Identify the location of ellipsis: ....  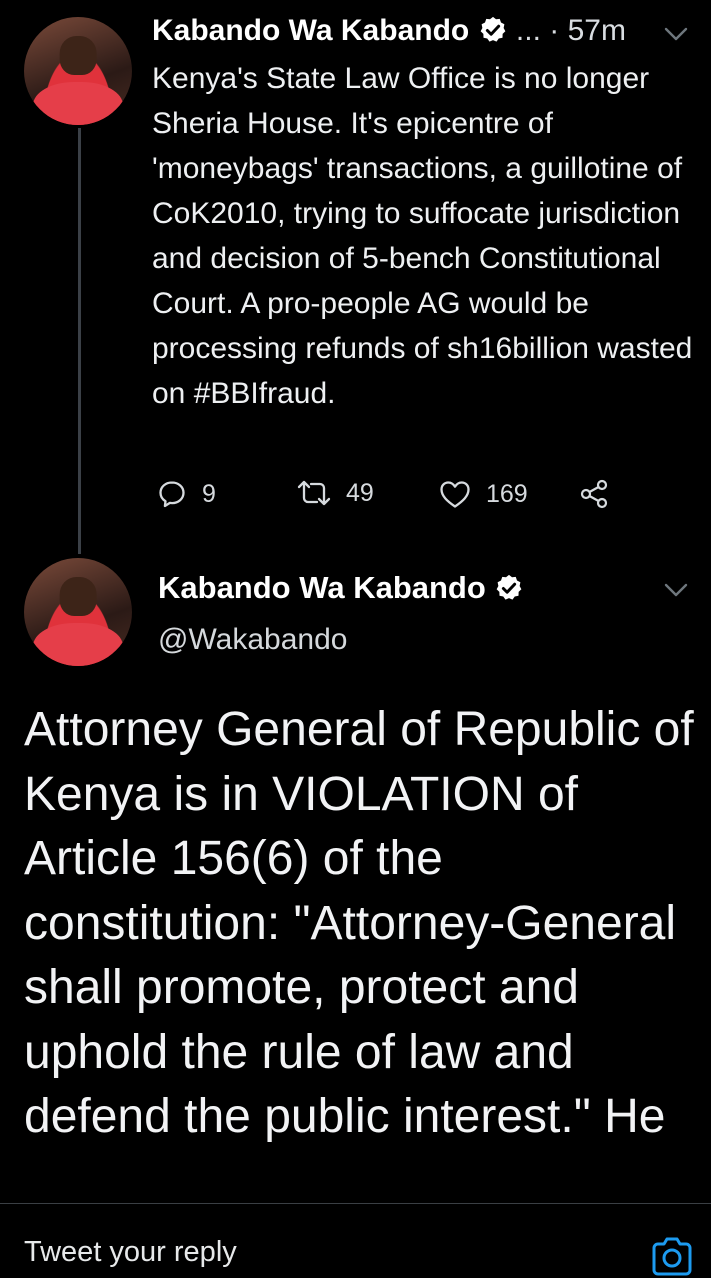
(528, 30).